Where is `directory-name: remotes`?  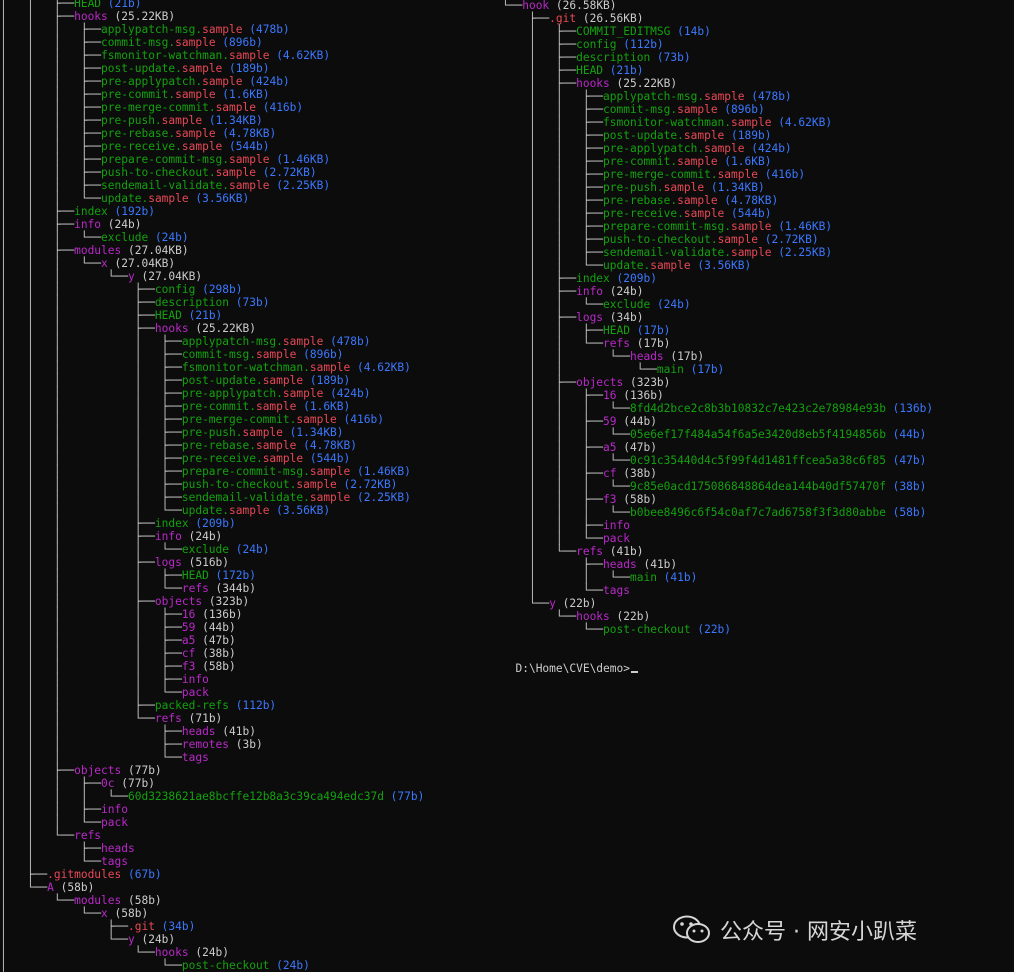
directory-name: remotes is located at coordinates (205, 744).